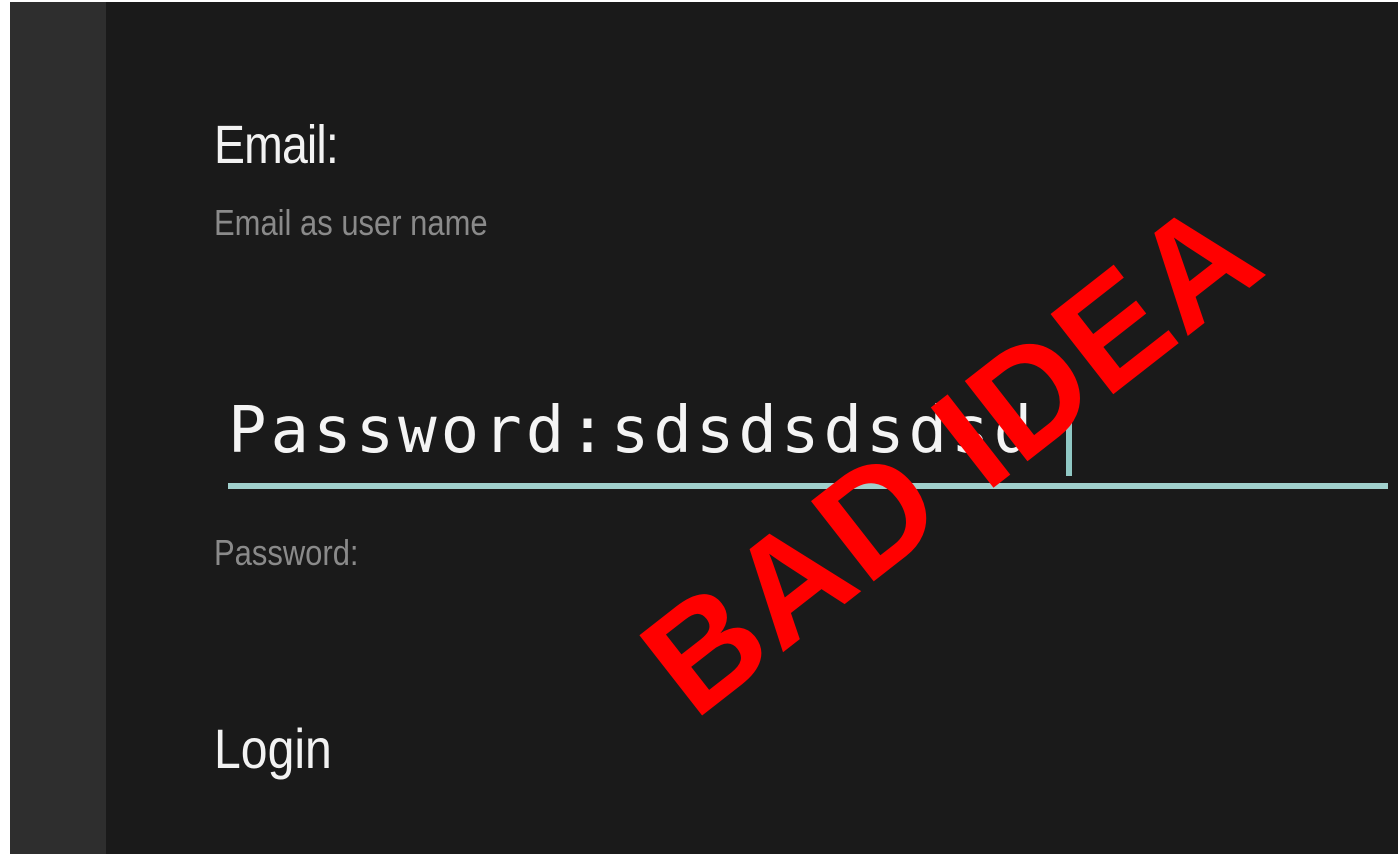 The image size is (1400, 856). What do you see at coordinates (632, 431) in the screenshot?
I see `password-input-text: Password:sdsdsdsdsd` at bounding box center [632, 431].